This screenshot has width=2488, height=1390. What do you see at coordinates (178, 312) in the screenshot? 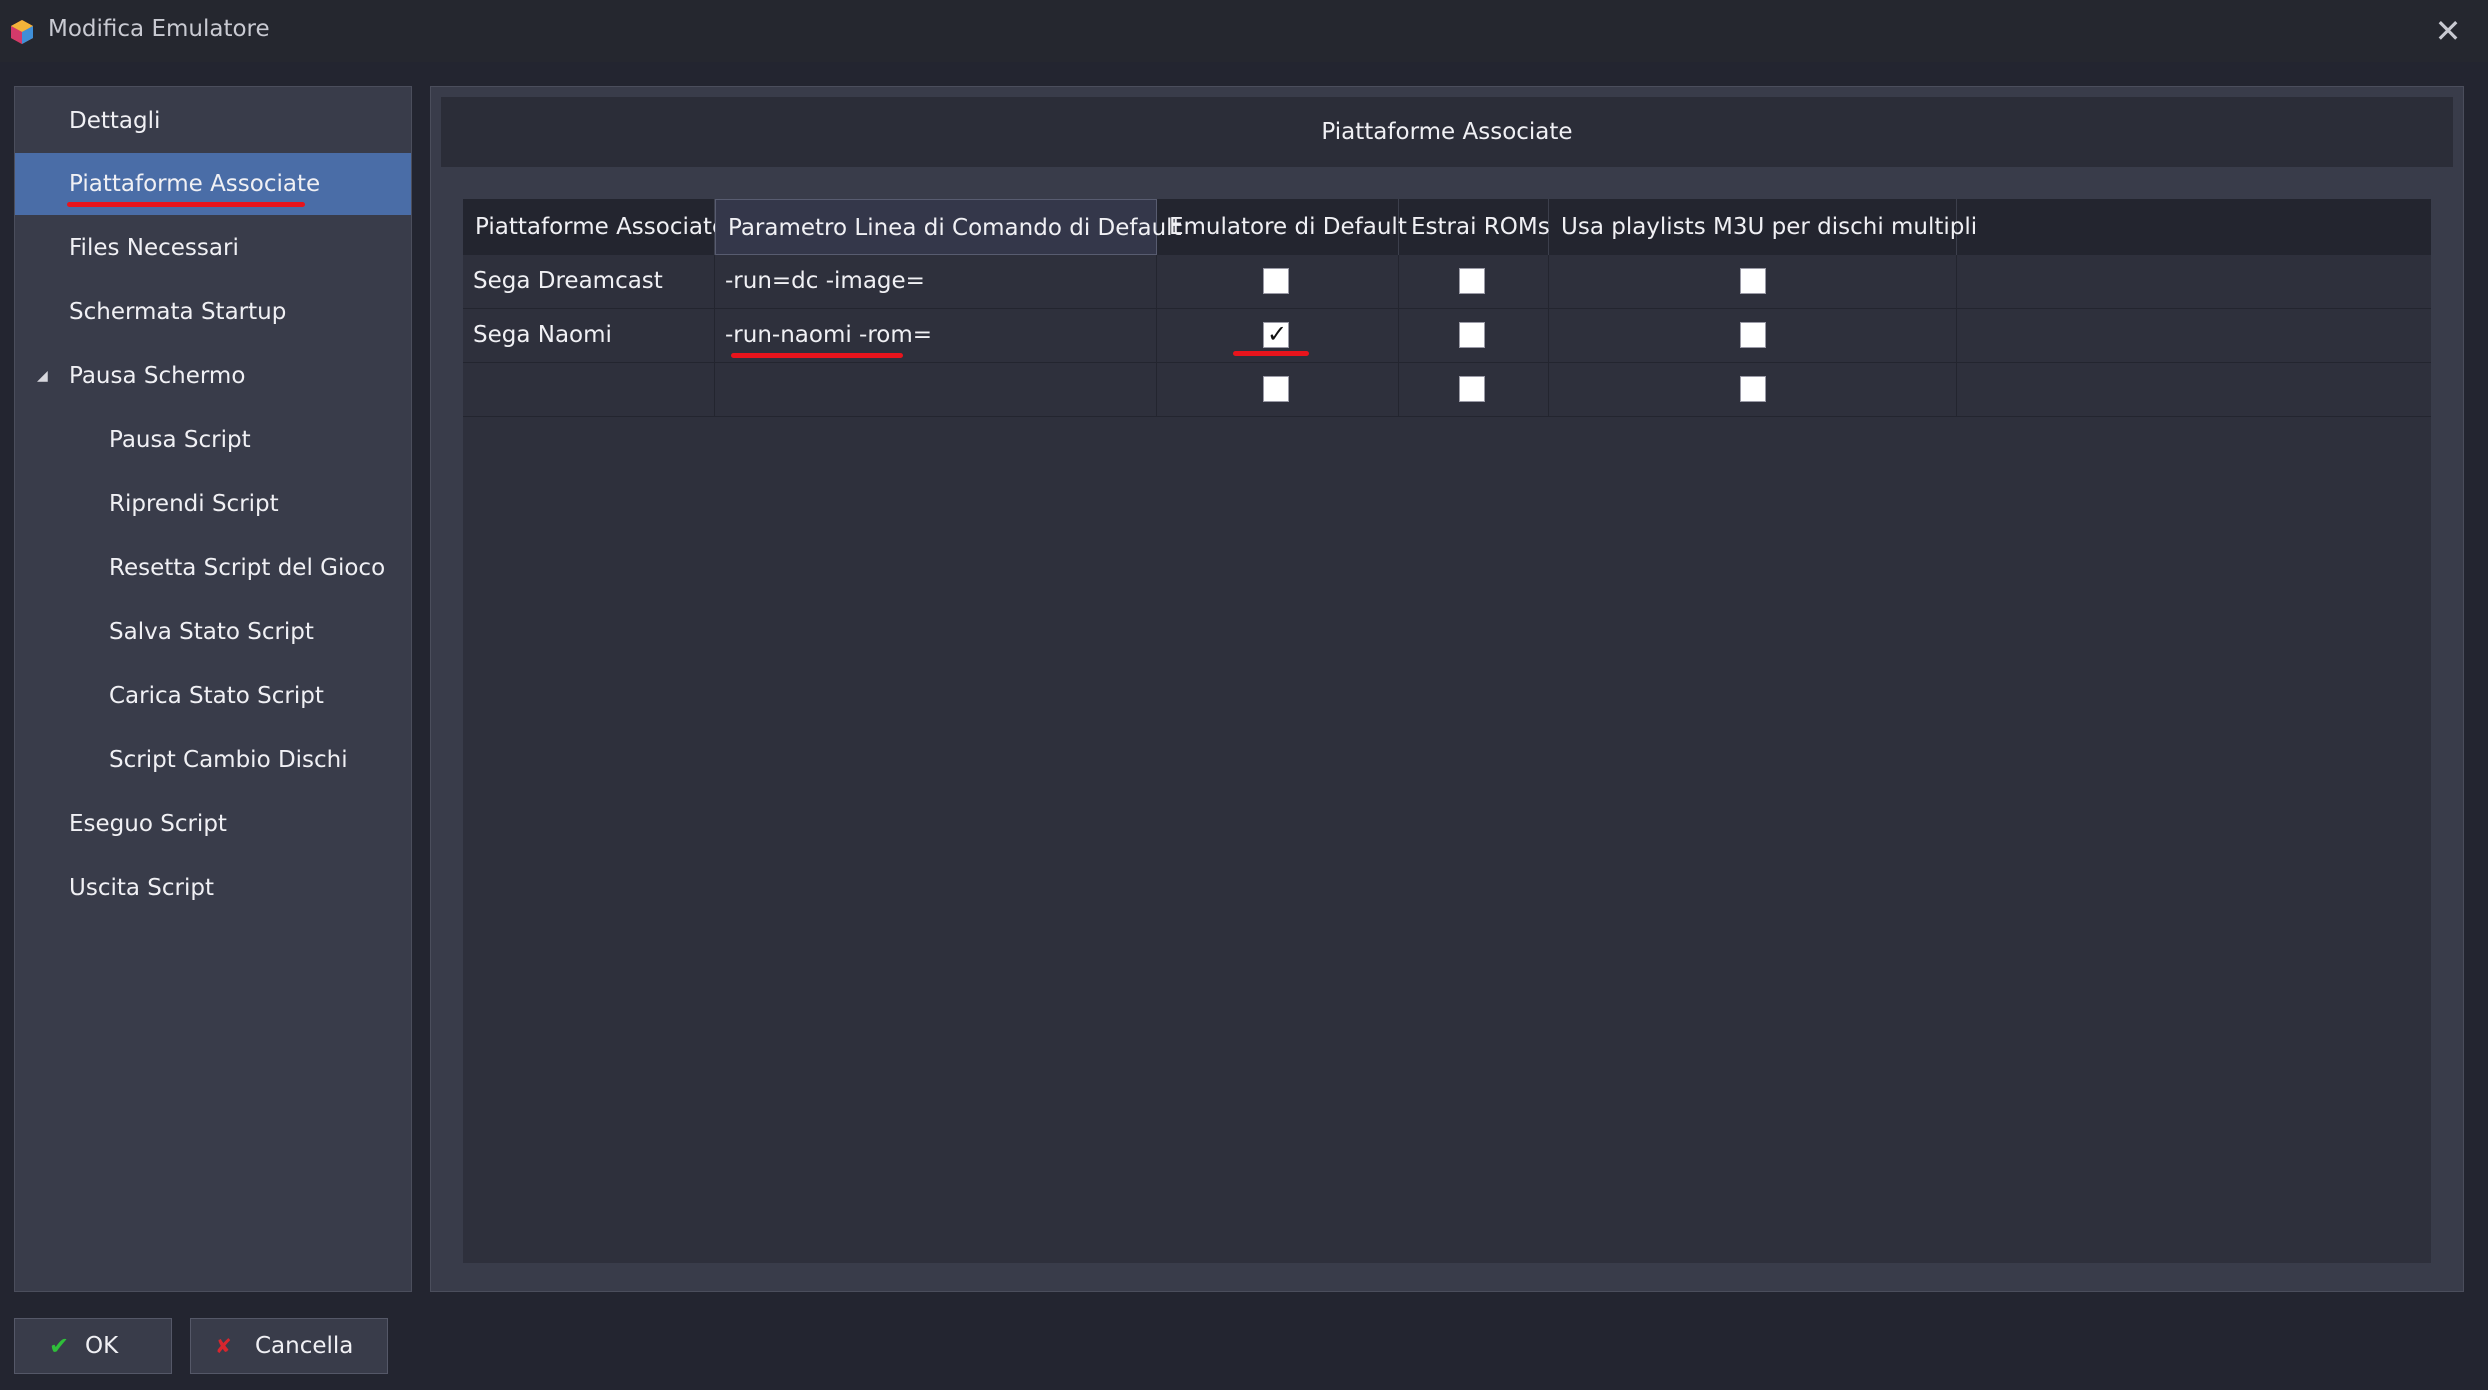
I see `sidebar-item-label: Schermata Startup` at bounding box center [178, 312].